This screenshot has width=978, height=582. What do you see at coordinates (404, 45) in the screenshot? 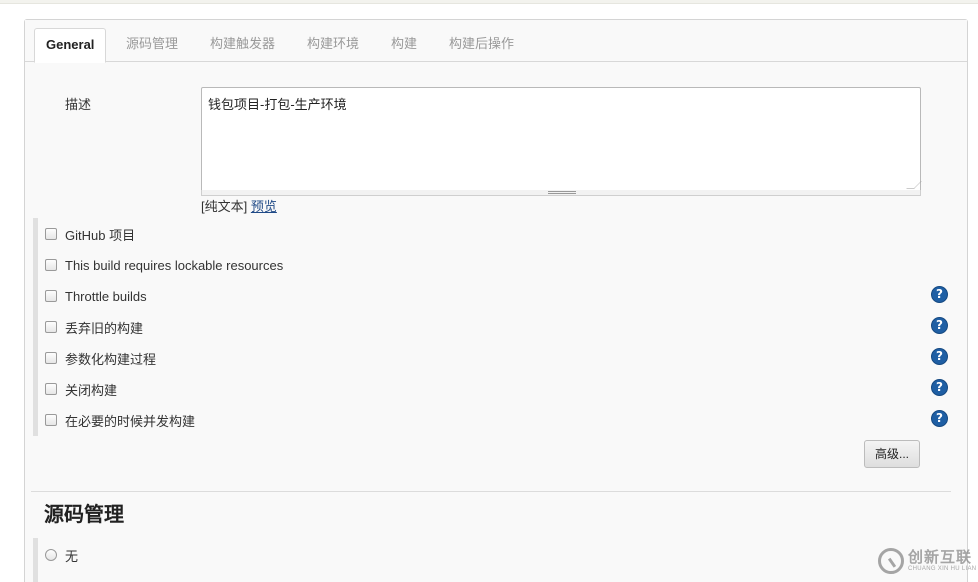
I see `tab-build: 构建` at bounding box center [404, 45].